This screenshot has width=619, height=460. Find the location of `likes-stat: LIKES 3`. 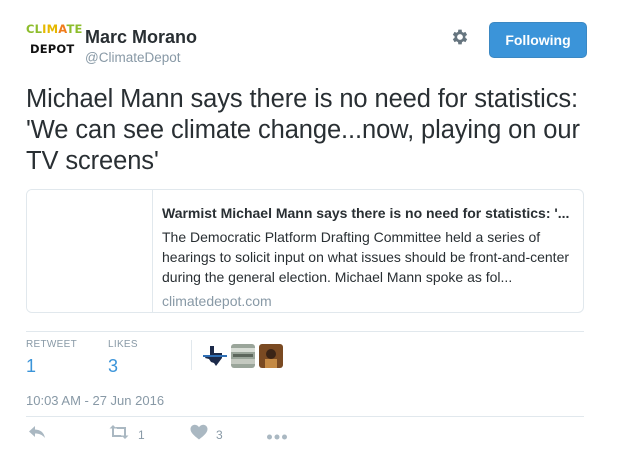

likes-stat: LIKES 3 is located at coordinates (123, 358).